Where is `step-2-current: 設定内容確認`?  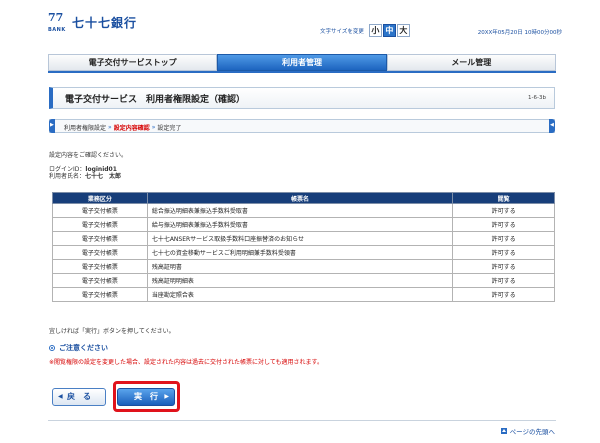 step-2-current: 設定内容確認 is located at coordinates (131, 128).